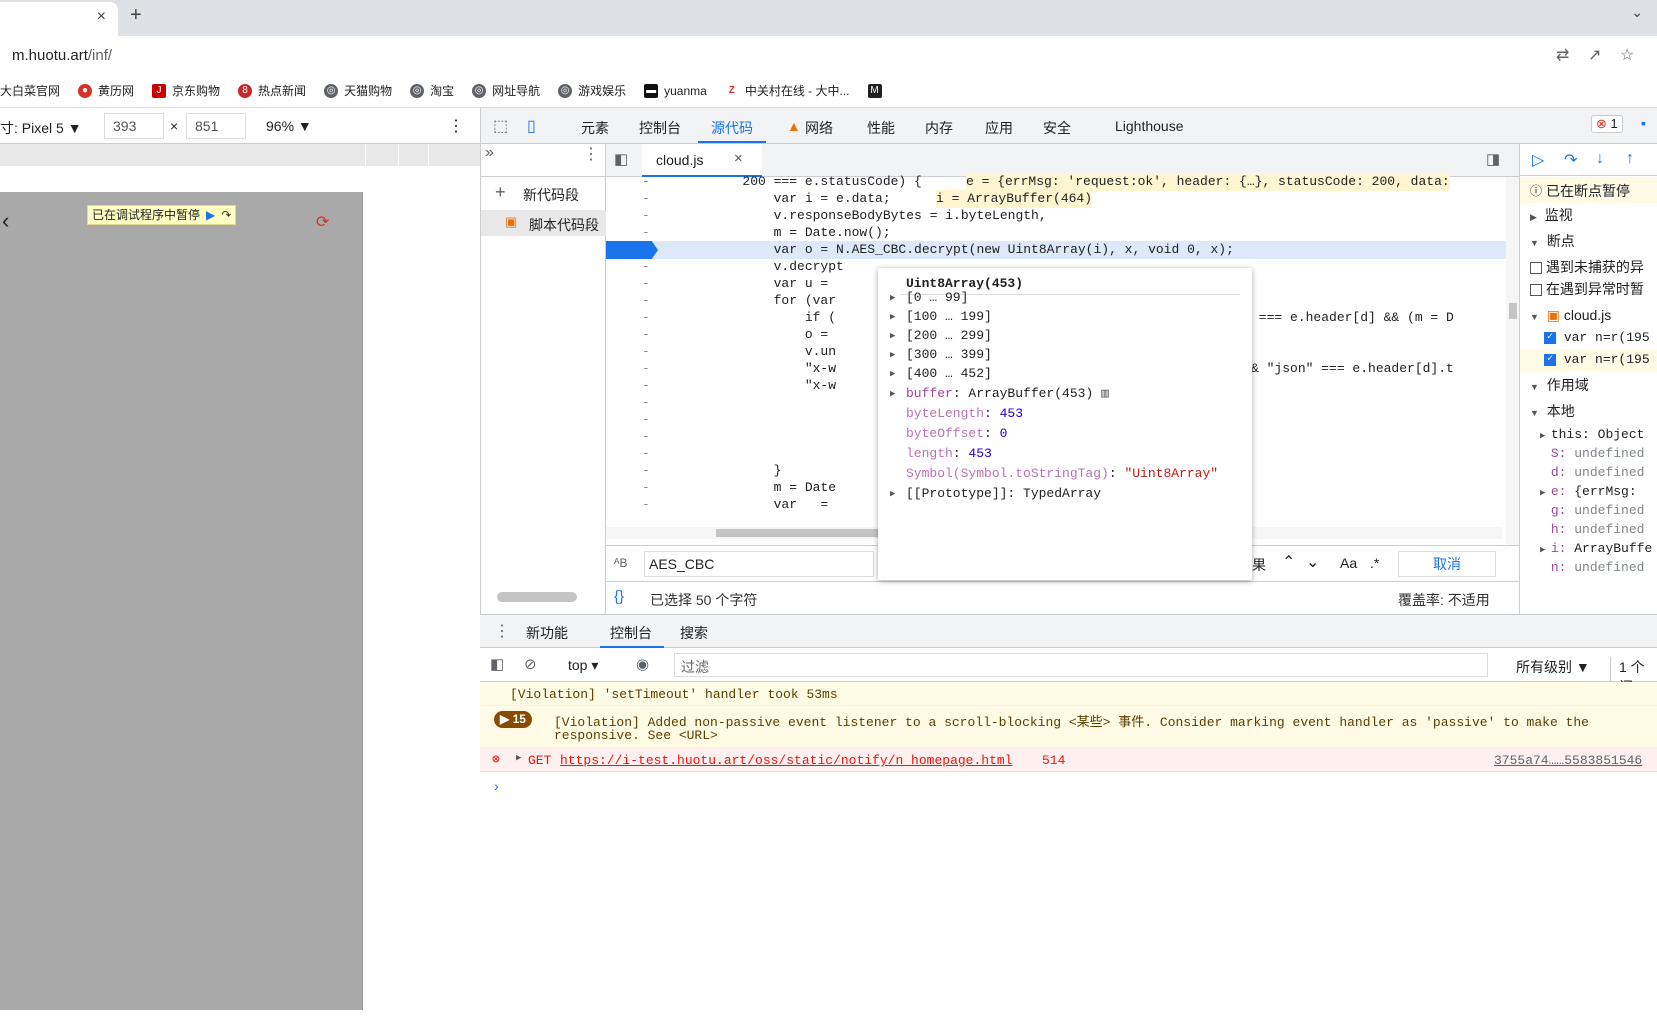  What do you see at coordinates (941, 374) in the screenshot?
I see `popover-range: ▶ [400 … 452]` at bounding box center [941, 374].